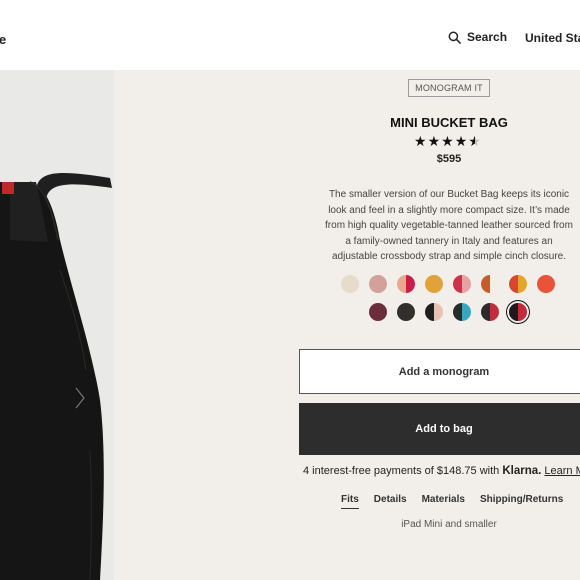  Describe the element at coordinates (290, 35) in the screenshot. I see `site-header: e Search United Sta` at that location.